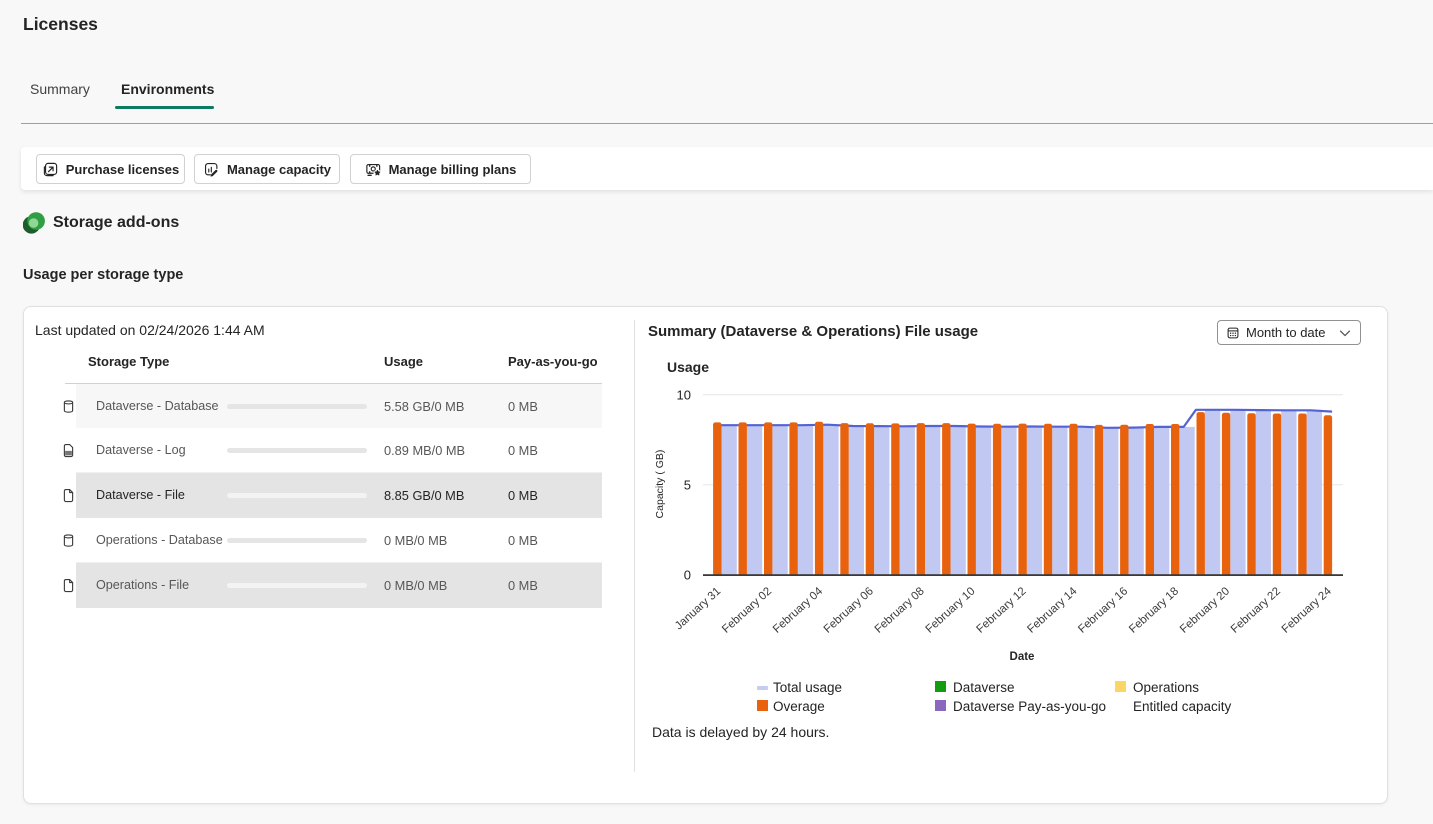  Describe the element at coordinates (698, 608) in the screenshot. I see `svg-text: January 31` at that location.